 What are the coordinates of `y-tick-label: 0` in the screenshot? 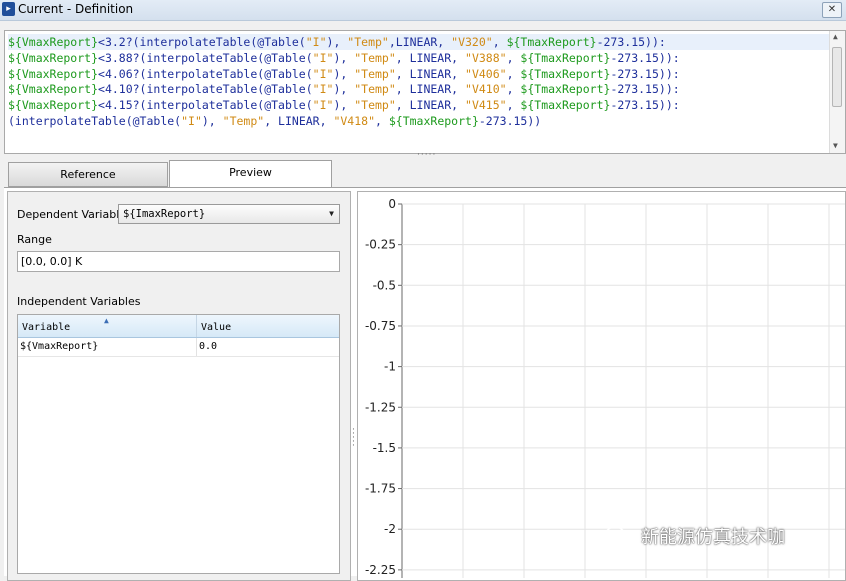 It's located at (392, 204).